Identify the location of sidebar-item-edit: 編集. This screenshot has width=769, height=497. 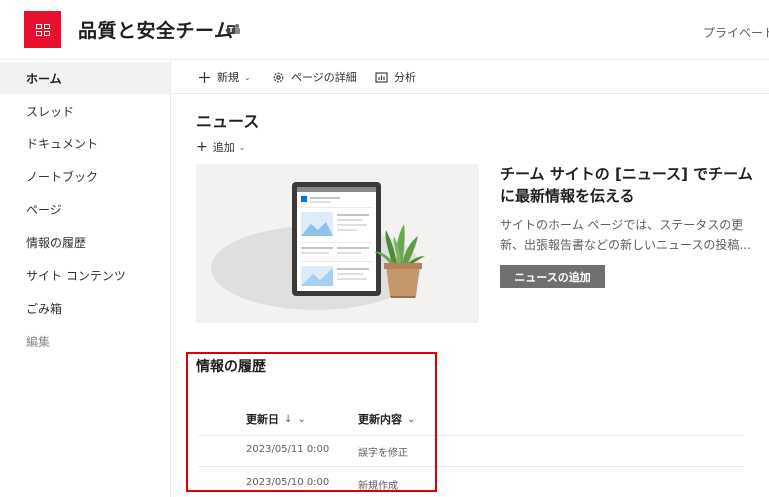
(85, 341).